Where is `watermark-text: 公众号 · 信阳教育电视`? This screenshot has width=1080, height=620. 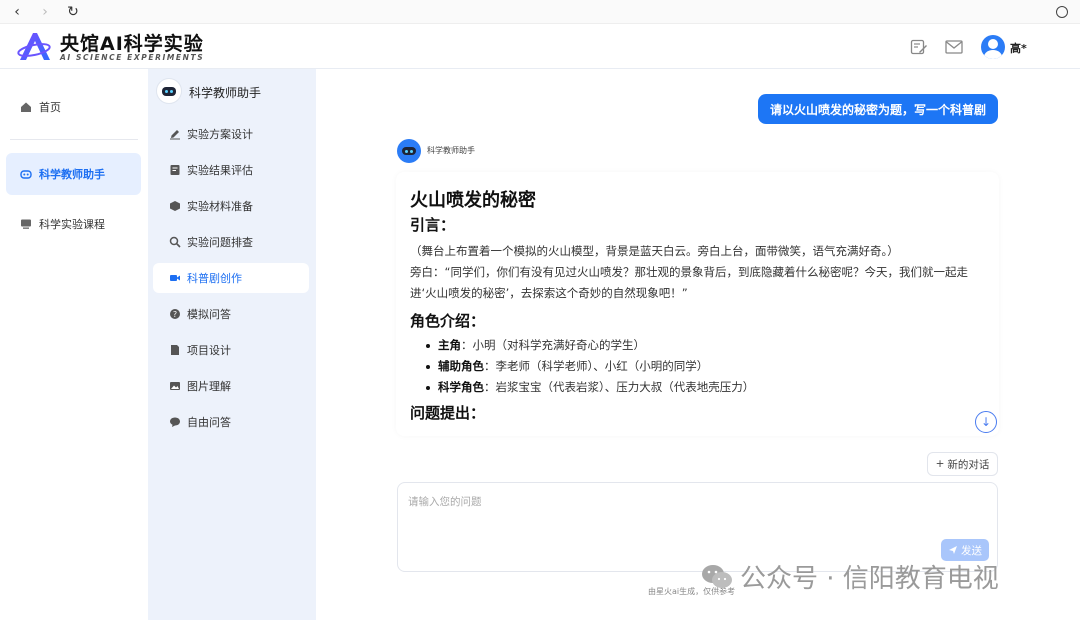 watermark-text: 公众号 · 信阳教育电视 is located at coordinates (869, 579).